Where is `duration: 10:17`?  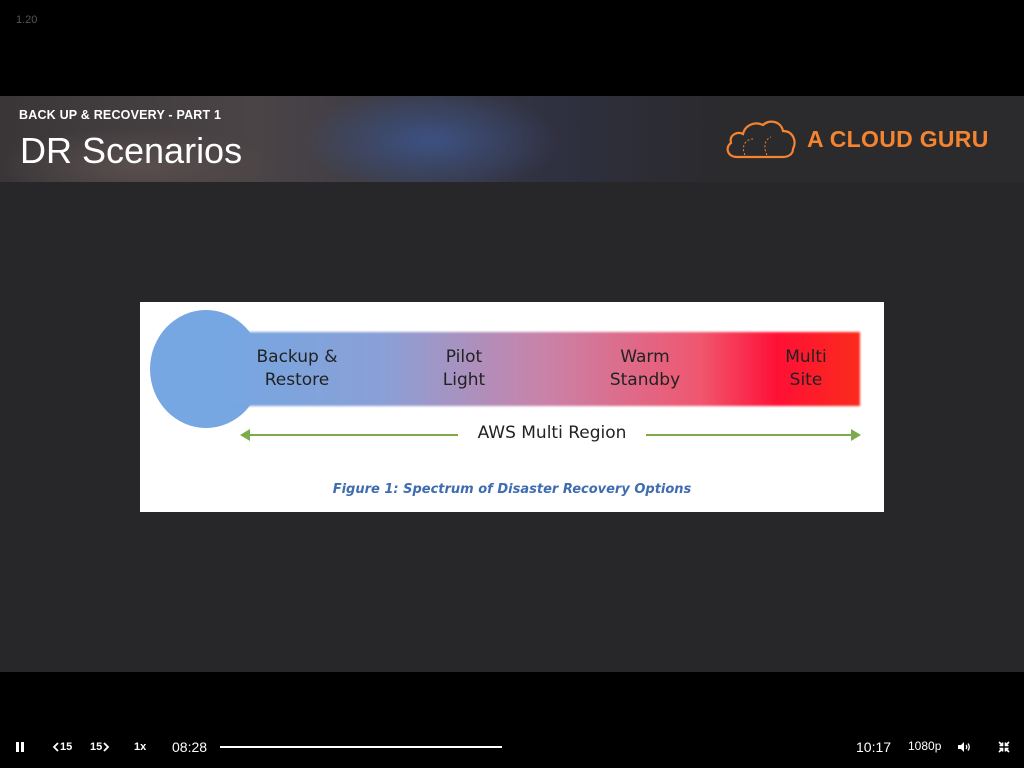 duration: 10:17 is located at coordinates (874, 747).